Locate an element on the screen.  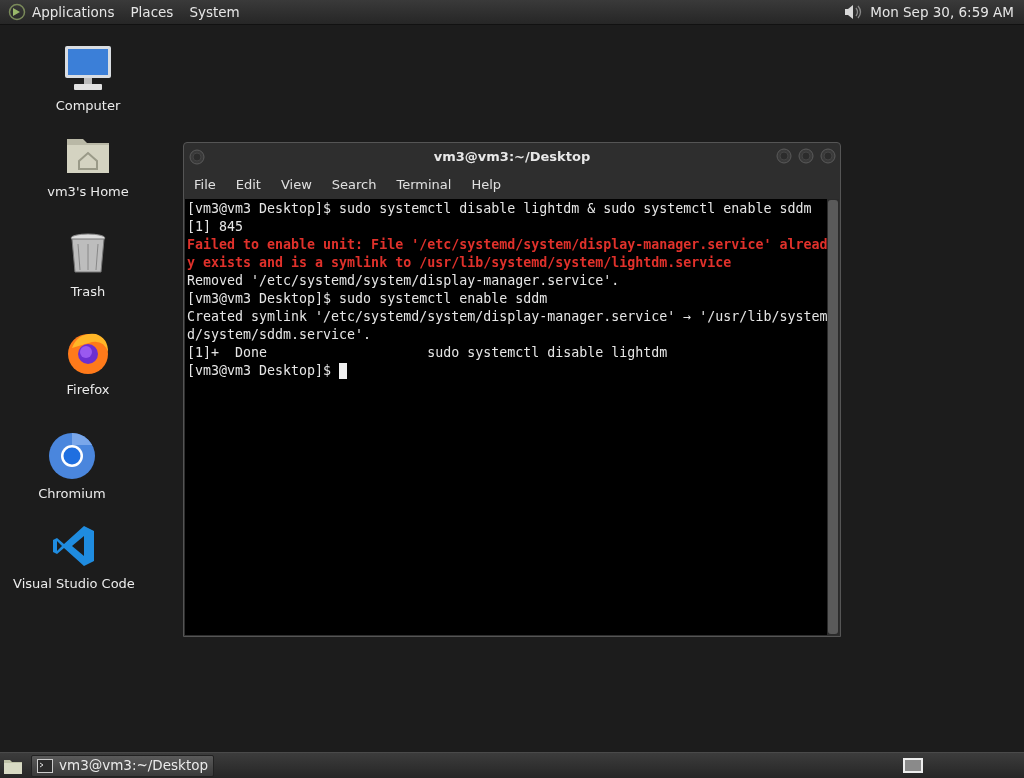
taskbar-button: vm3@vm3:~/Desktop is located at coordinates (123, 765).